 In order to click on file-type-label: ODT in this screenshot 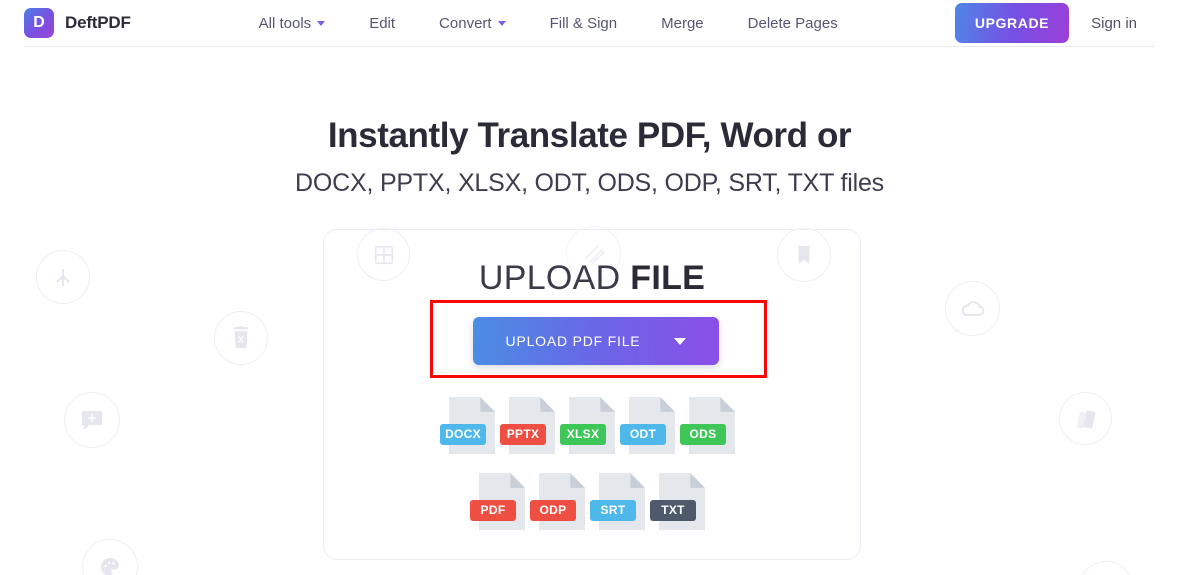, I will do `click(643, 434)`.